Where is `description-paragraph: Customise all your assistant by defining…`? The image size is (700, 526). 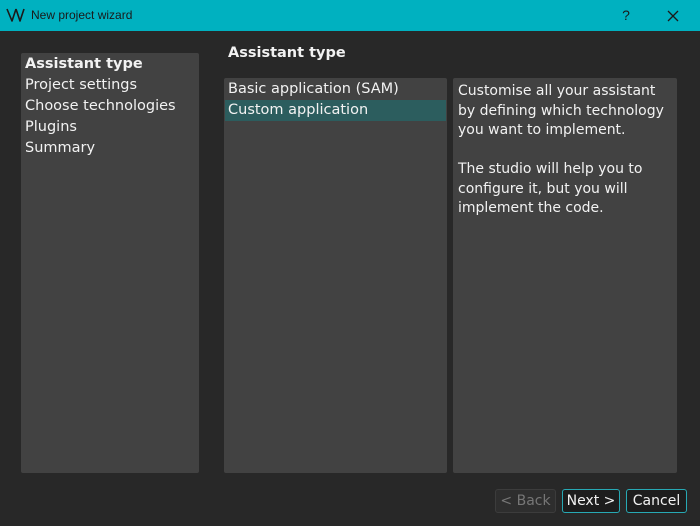
description-paragraph: Customise all your assistant by defining… is located at coordinates (561, 110).